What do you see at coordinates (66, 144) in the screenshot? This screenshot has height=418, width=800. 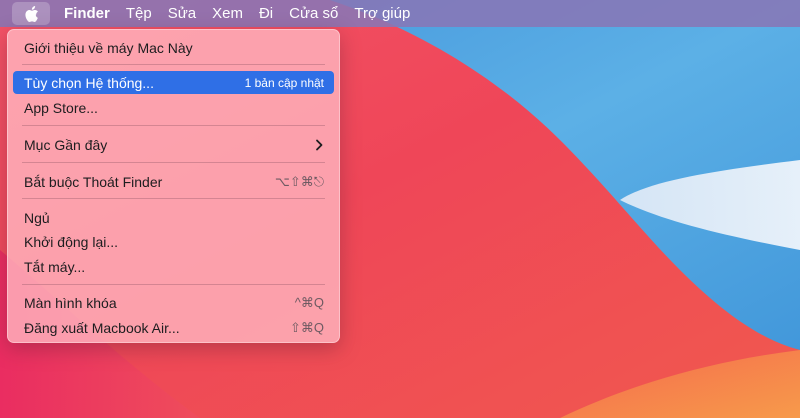 I see `menu-item-label: Mục Gần đây` at bounding box center [66, 144].